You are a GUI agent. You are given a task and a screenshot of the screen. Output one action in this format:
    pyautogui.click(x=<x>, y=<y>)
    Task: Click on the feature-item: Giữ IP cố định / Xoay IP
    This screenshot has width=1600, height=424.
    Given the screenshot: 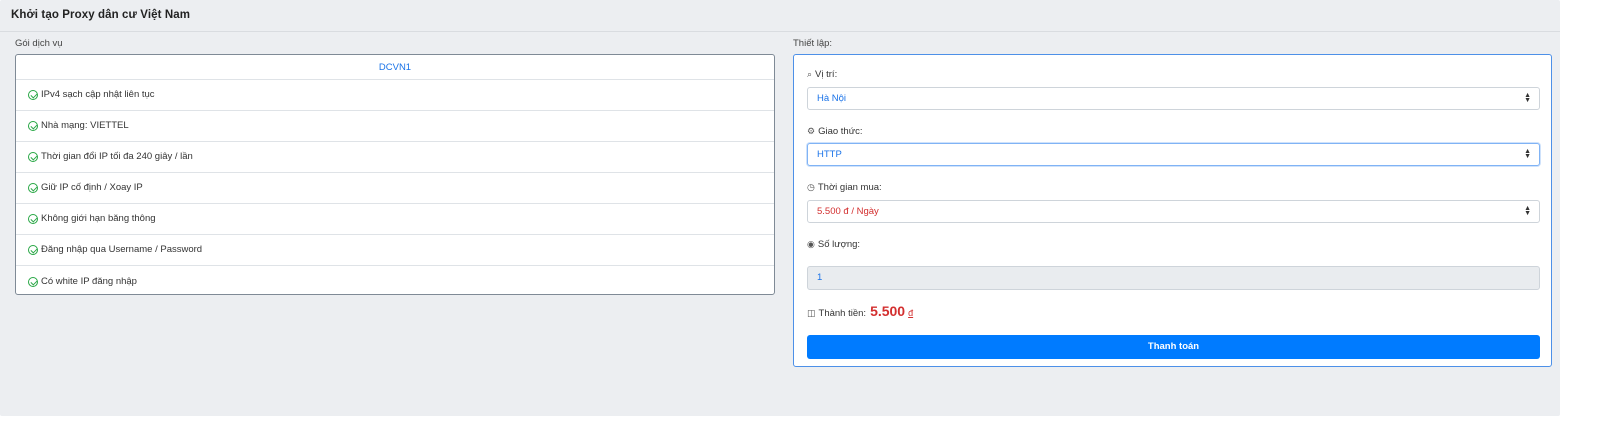 What is the action you would take?
    pyautogui.click(x=395, y=188)
    